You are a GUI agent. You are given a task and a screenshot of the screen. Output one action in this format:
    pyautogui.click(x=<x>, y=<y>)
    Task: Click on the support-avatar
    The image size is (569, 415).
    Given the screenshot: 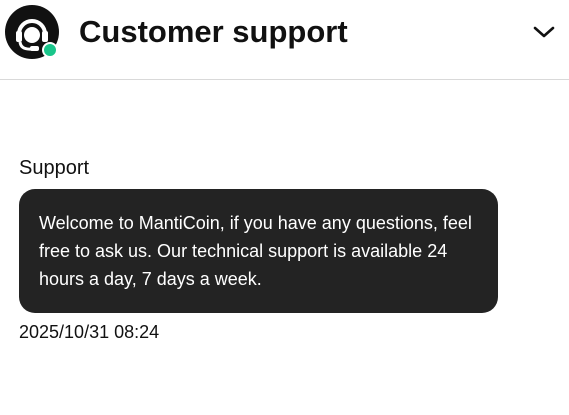 What is the action you would take?
    pyautogui.click(x=32, y=32)
    